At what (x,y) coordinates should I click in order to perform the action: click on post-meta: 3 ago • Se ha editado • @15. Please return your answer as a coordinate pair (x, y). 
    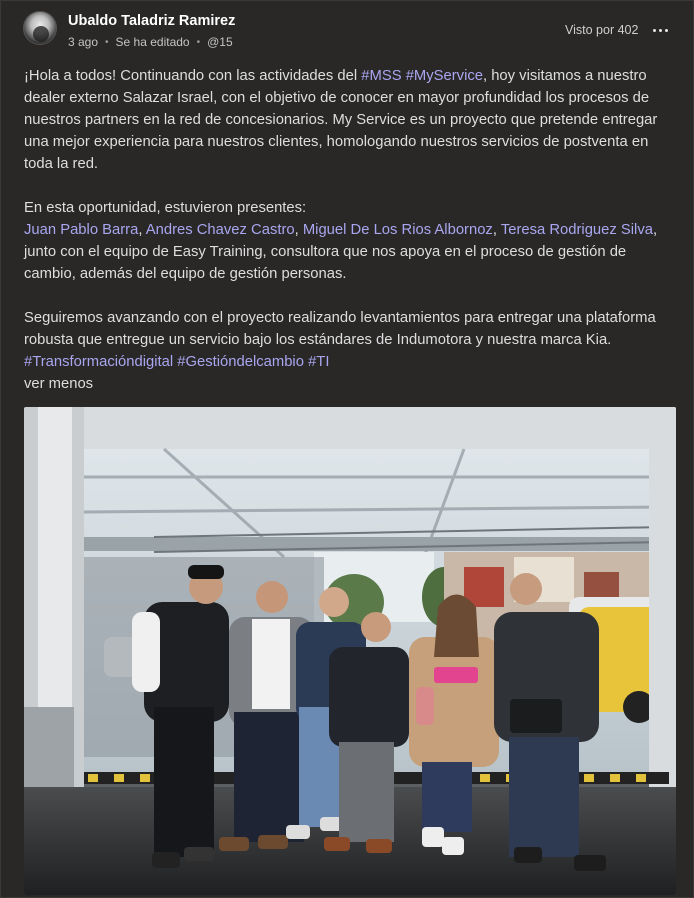
    Looking at the image, I should click on (150, 42).